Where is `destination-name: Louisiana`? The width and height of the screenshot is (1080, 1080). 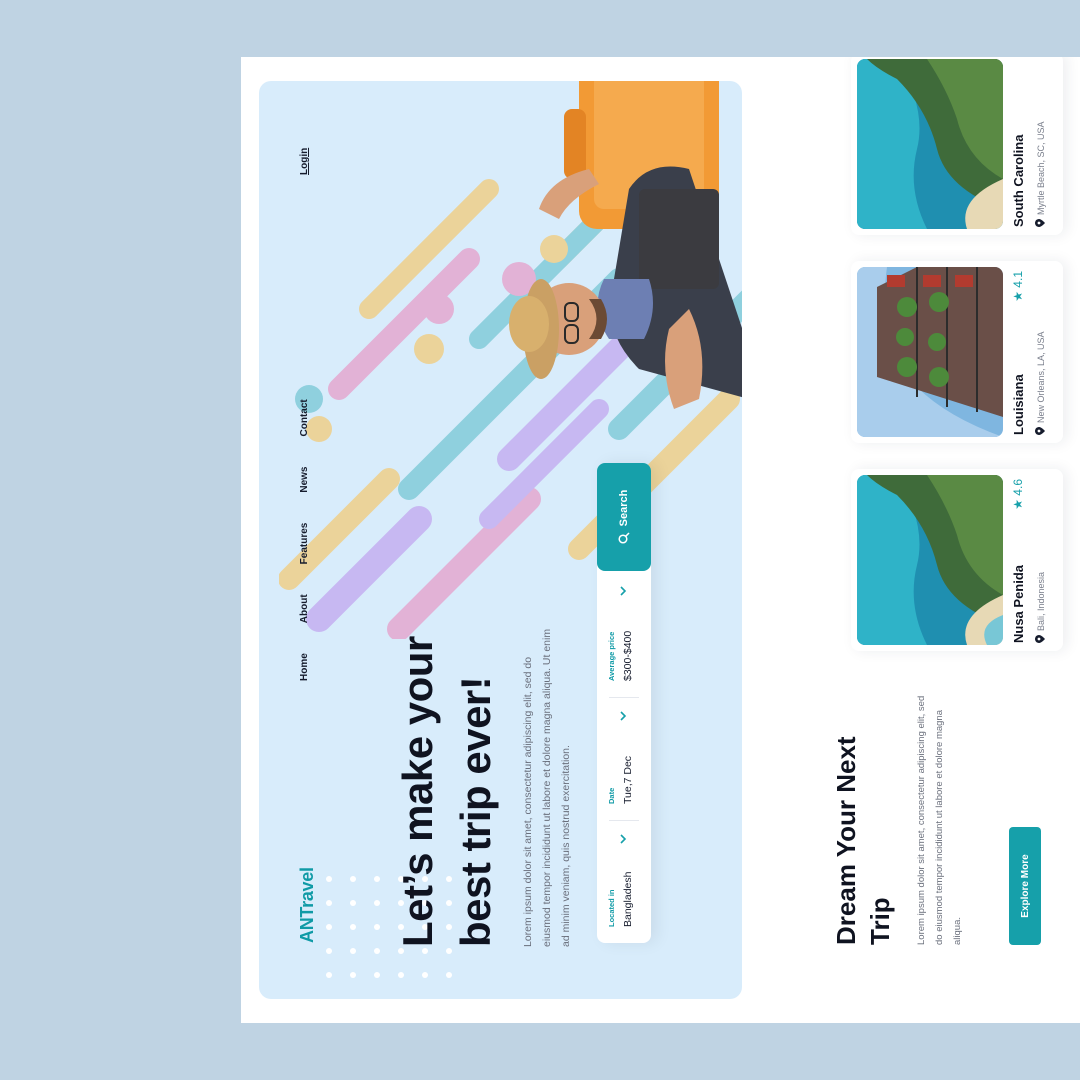 destination-name: Louisiana is located at coordinates (1018, 404).